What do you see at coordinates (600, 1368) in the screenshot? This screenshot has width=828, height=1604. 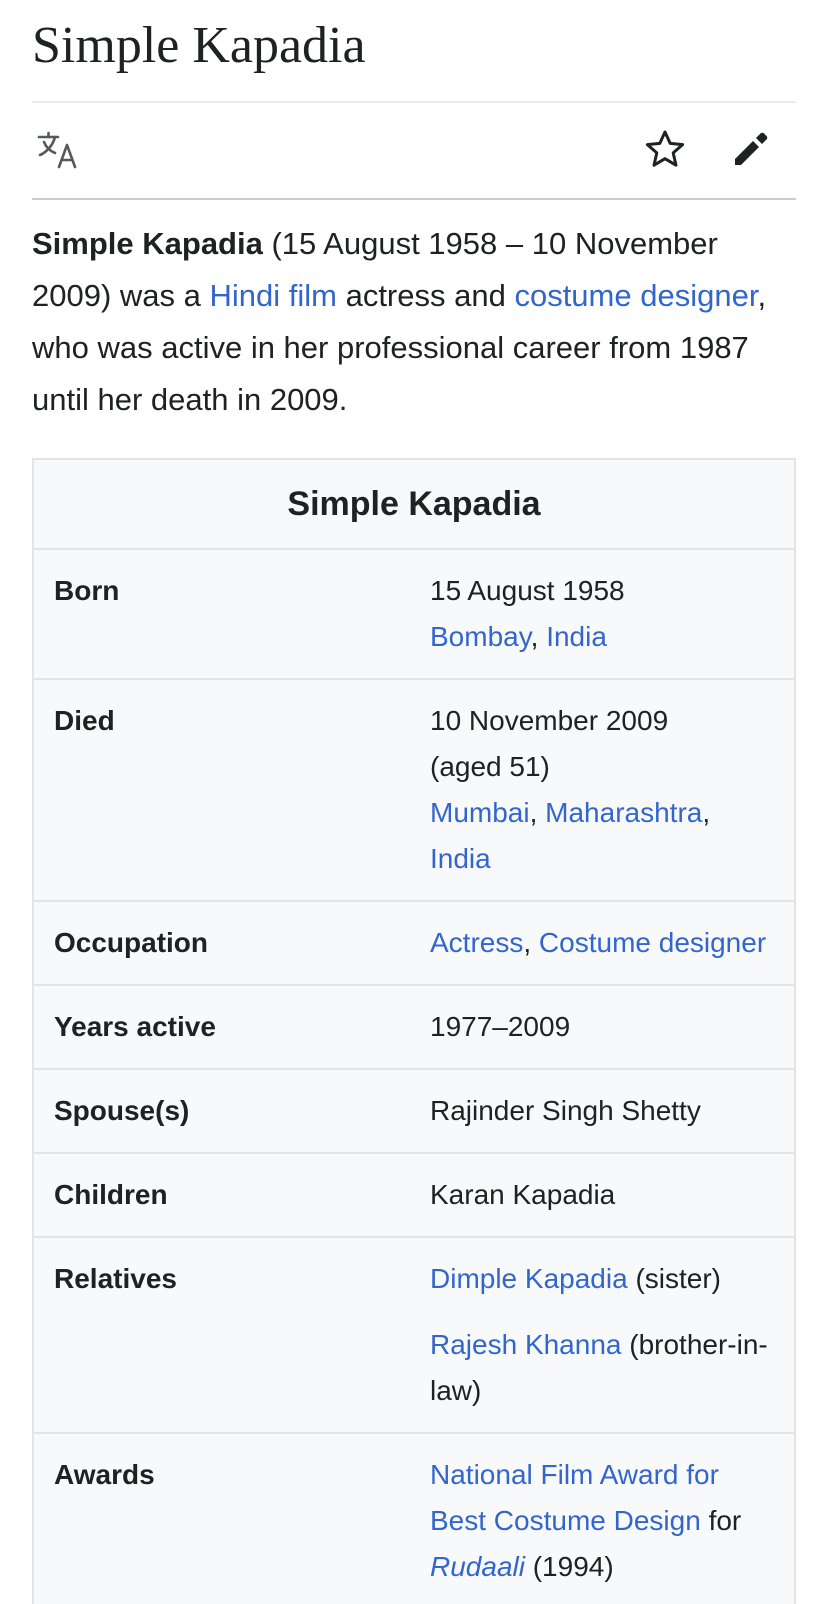 I see `relative-entry: Rajesh Khanna (brother-in-law)` at bounding box center [600, 1368].